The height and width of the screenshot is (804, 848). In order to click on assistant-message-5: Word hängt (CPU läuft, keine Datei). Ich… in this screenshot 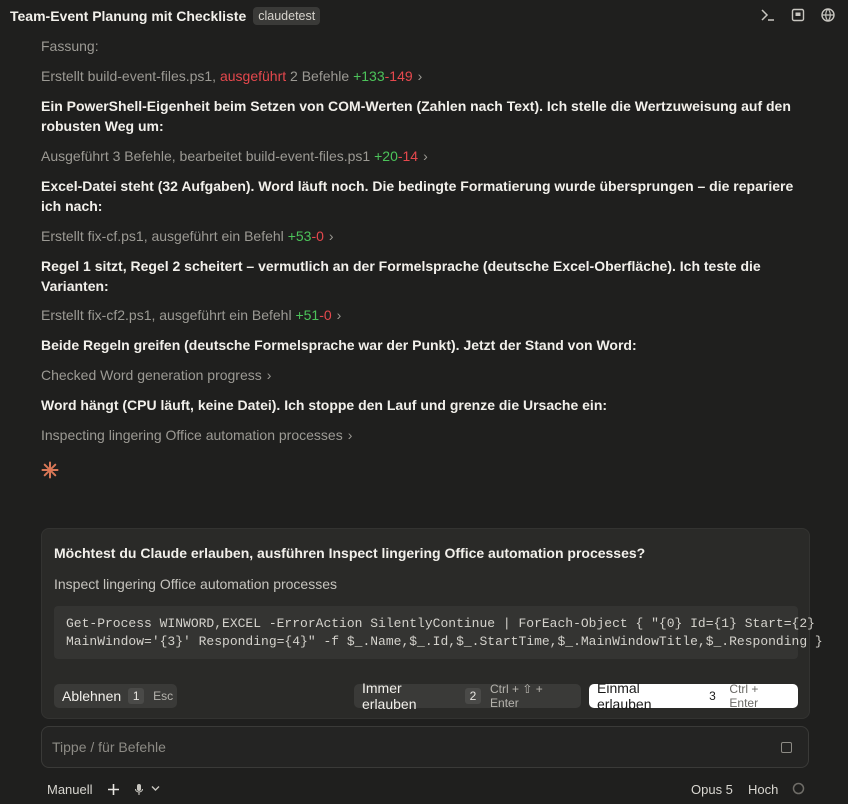, I will do `click(324, 405)`.